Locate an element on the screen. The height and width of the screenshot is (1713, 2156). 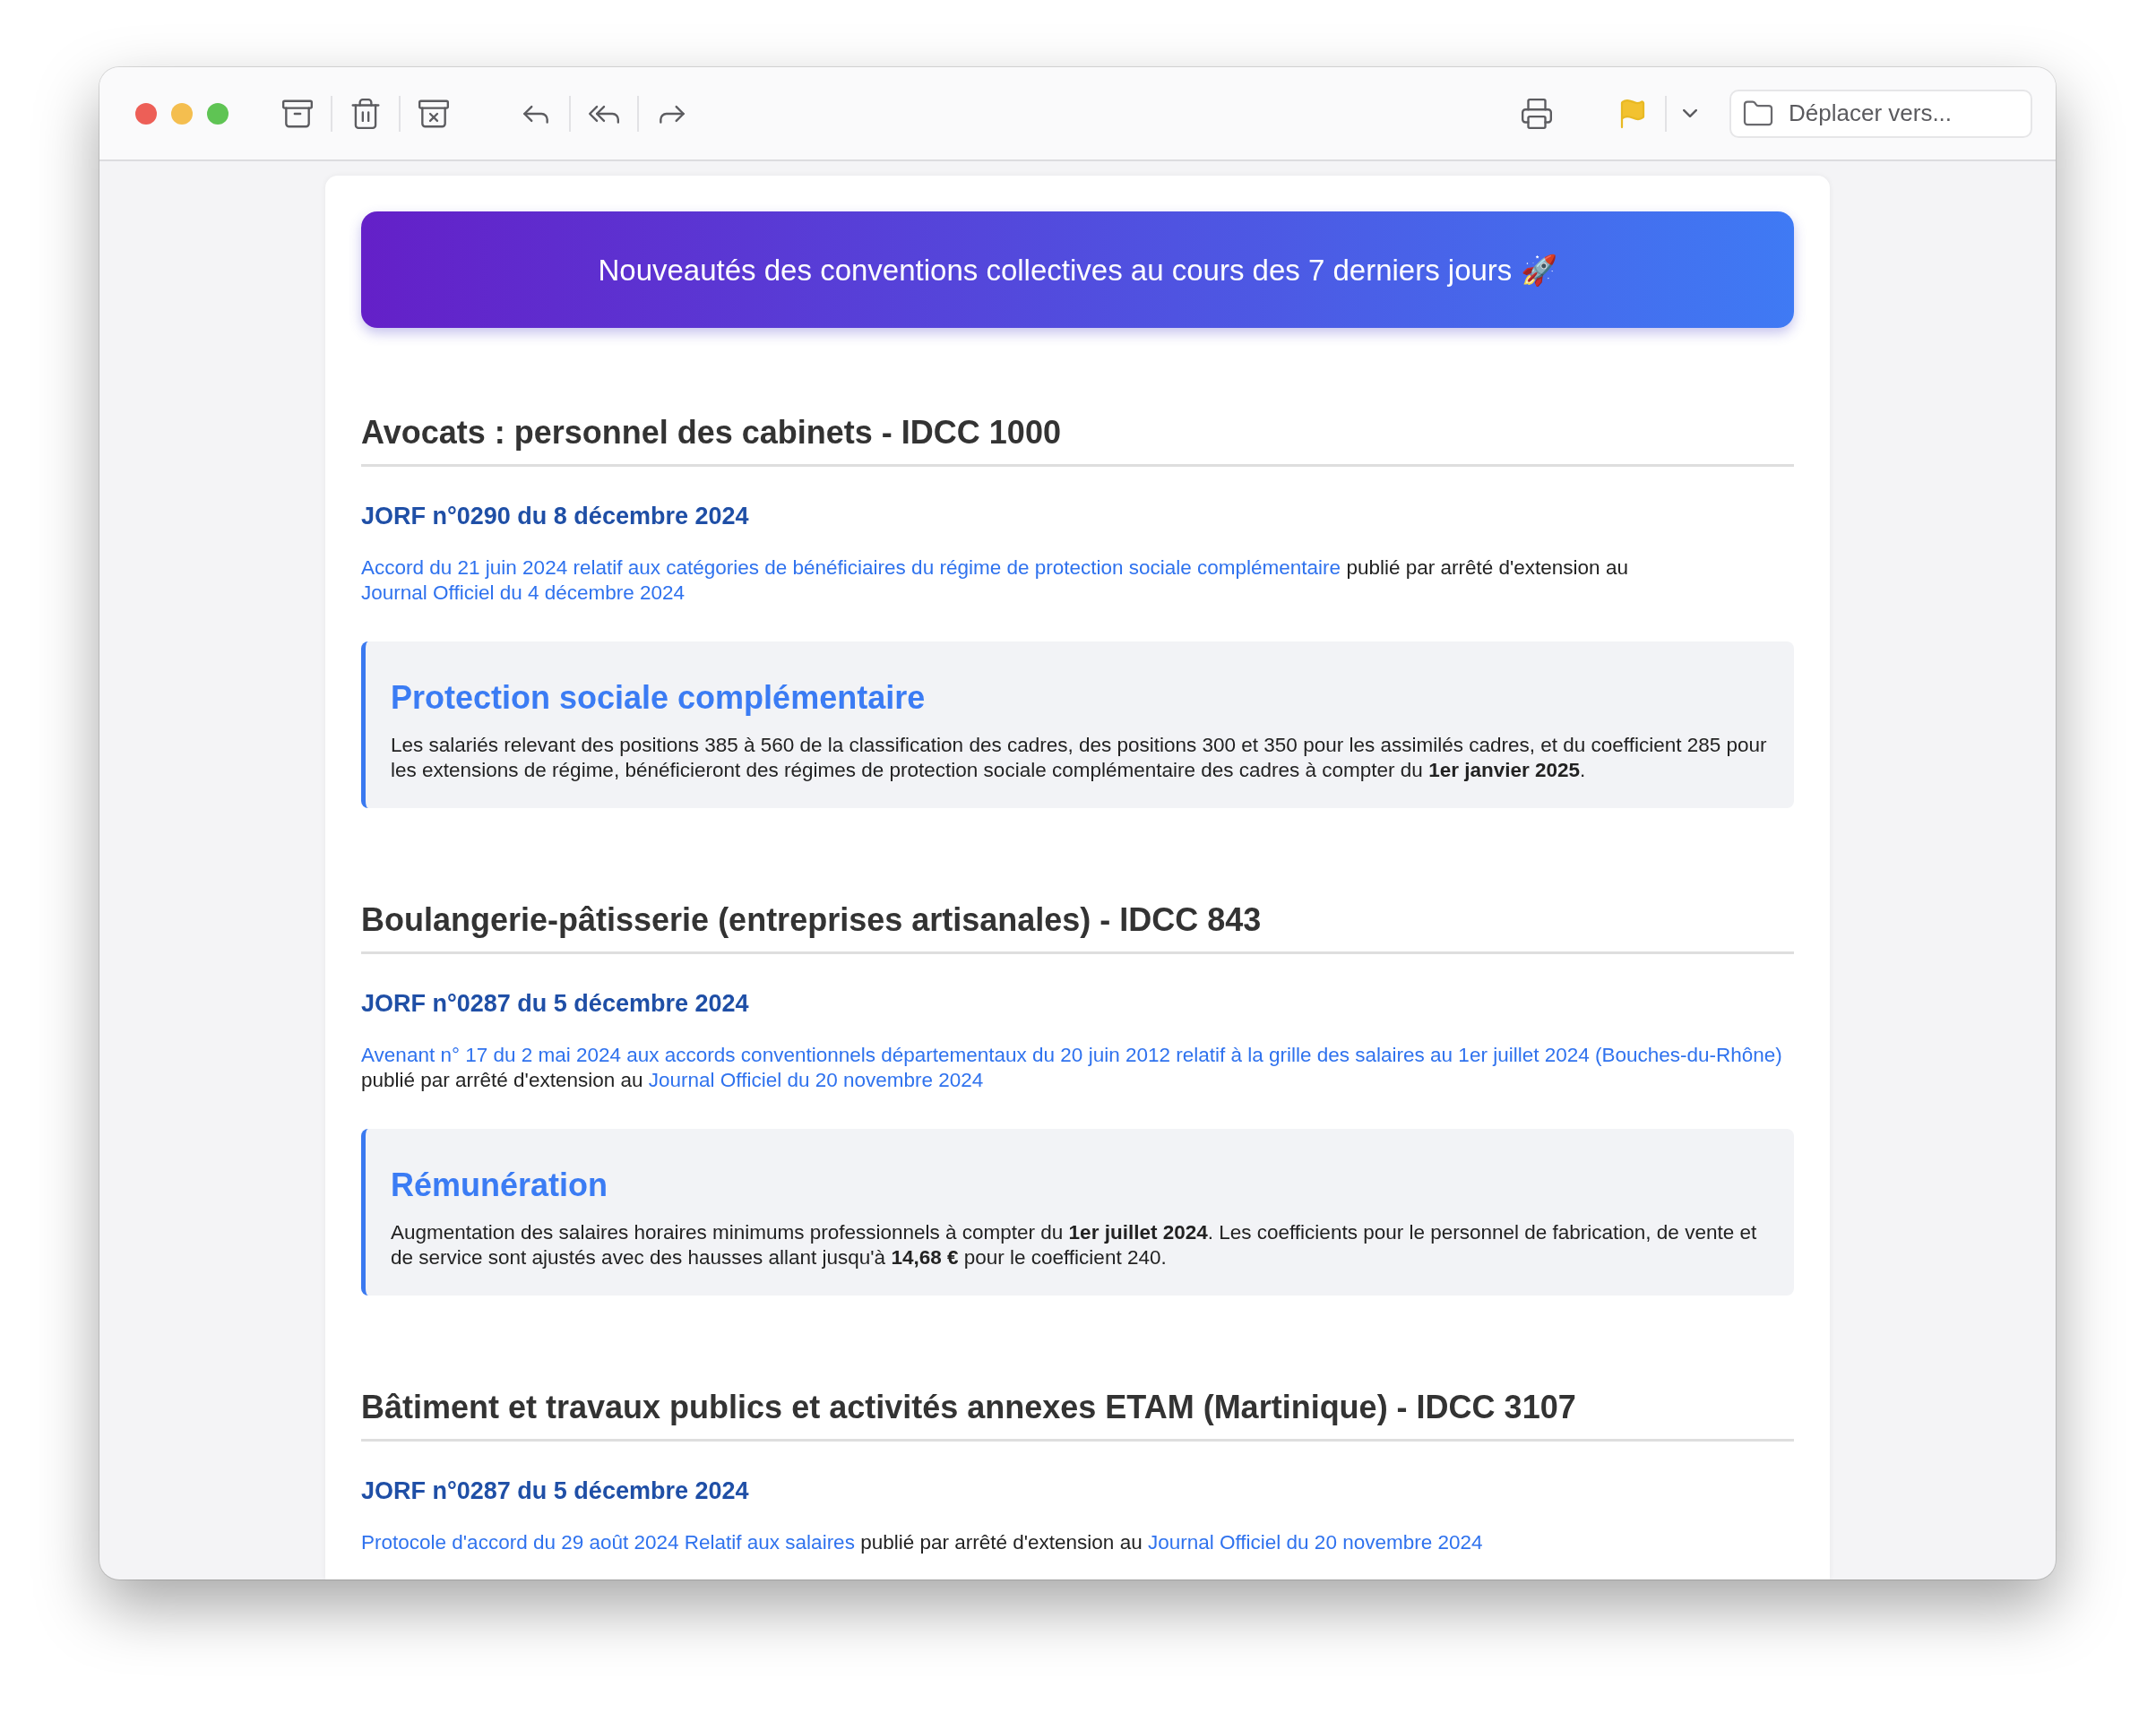
chevron-down-icon is located at coordinates (1690, 113).